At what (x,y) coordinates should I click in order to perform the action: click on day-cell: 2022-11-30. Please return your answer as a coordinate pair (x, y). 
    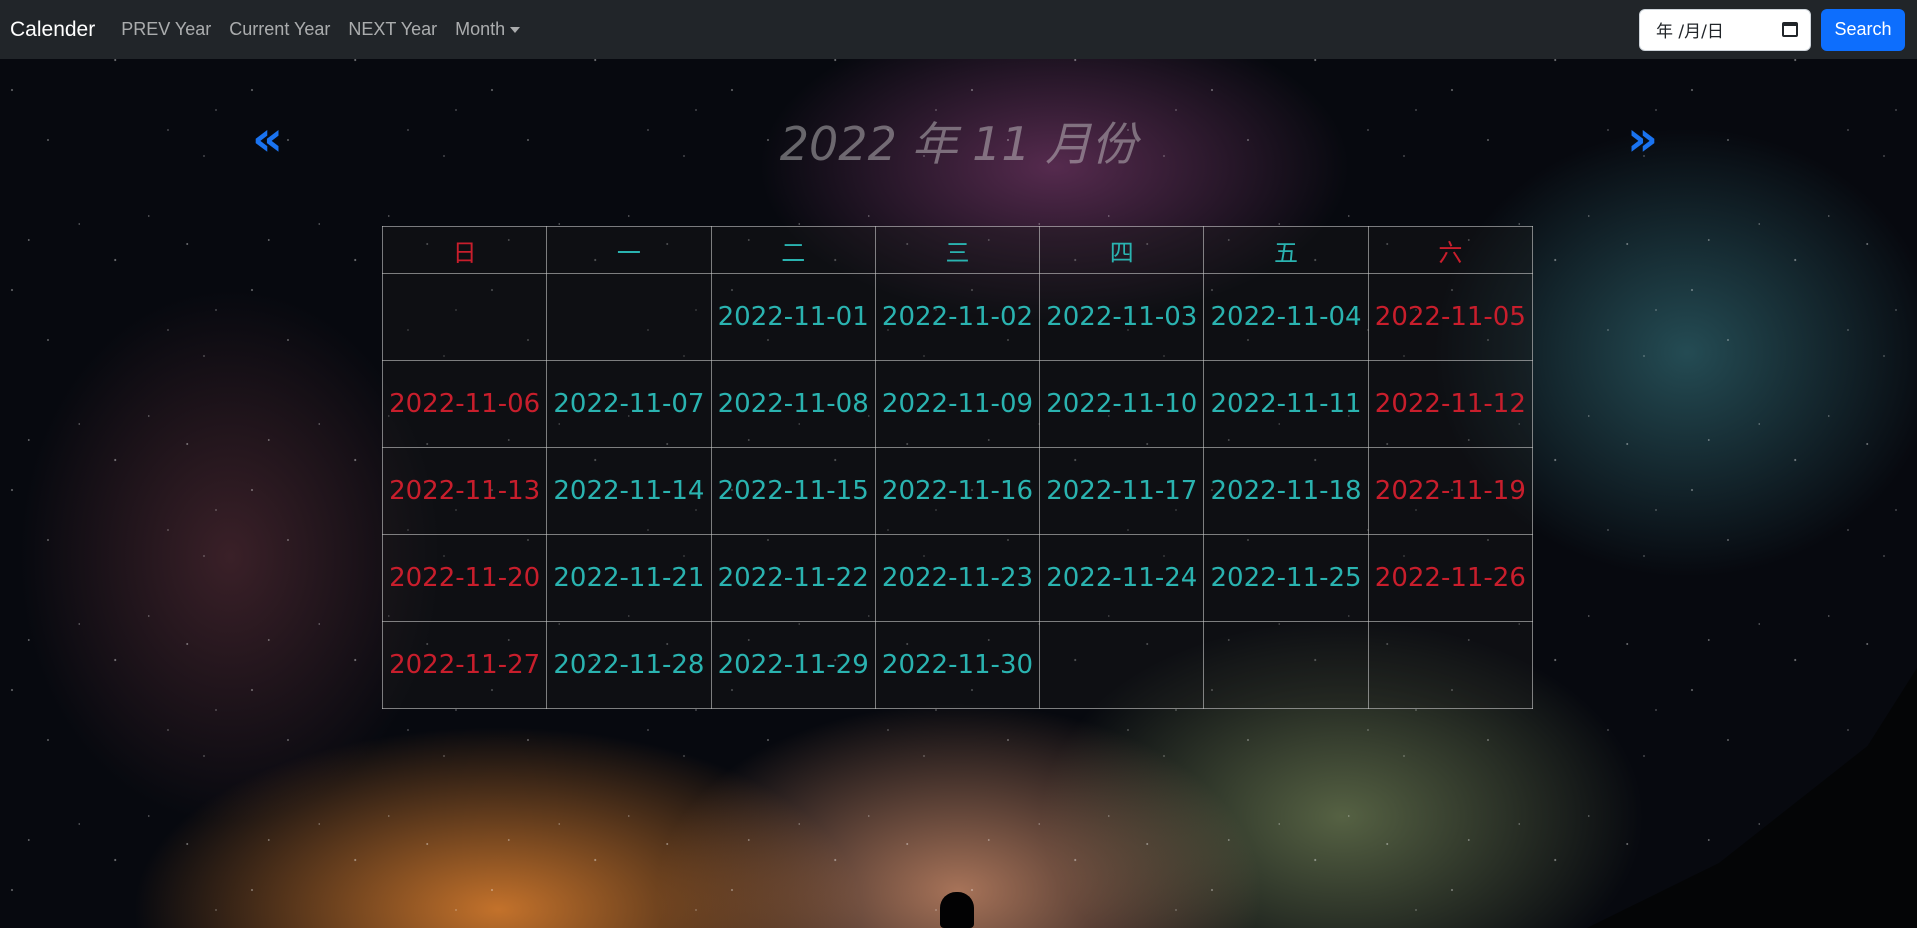
    Looking at the image, I should click on (957, 665).